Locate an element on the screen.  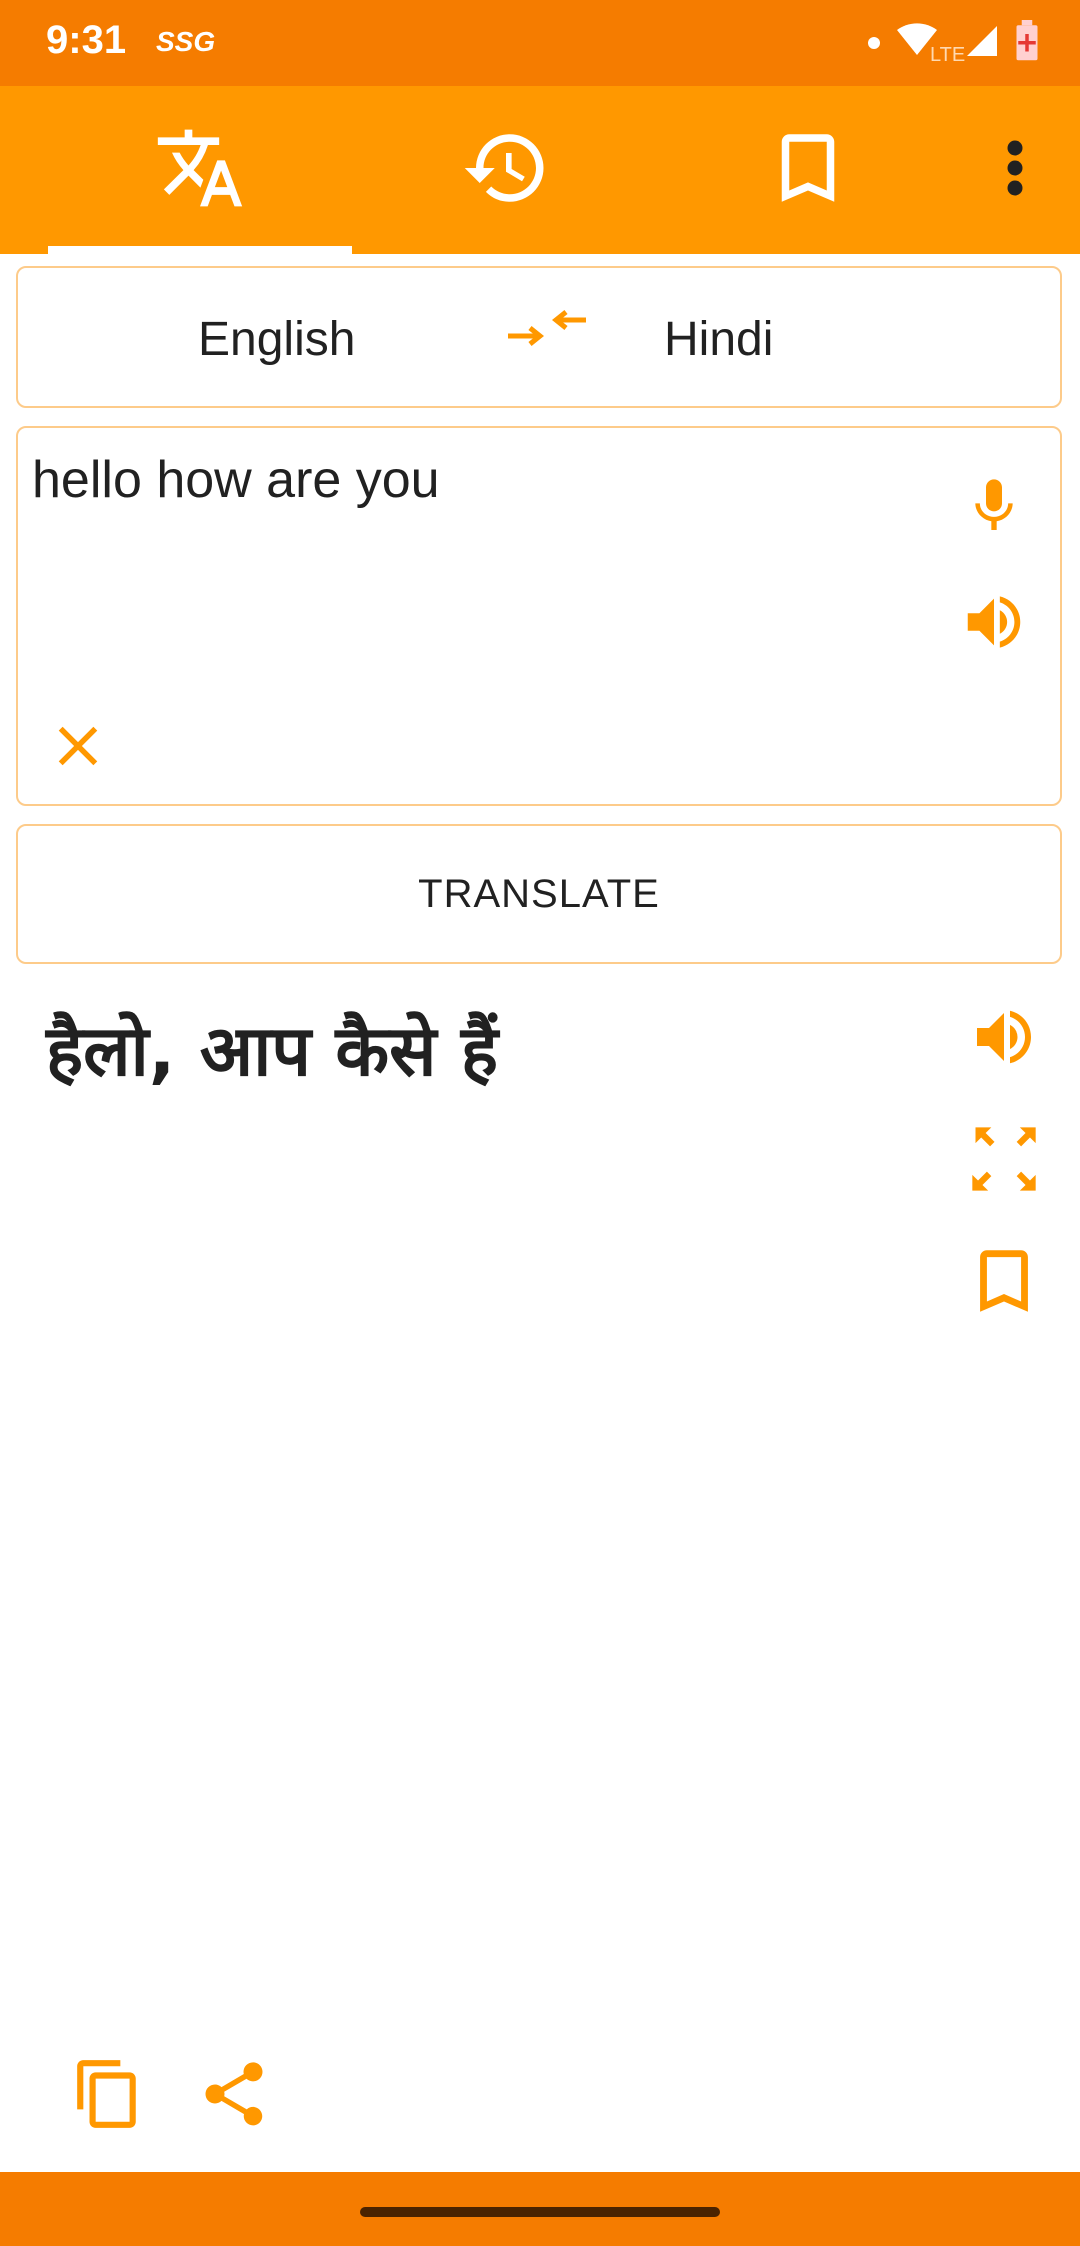
share-icon is located at coordinates (234, 2096).